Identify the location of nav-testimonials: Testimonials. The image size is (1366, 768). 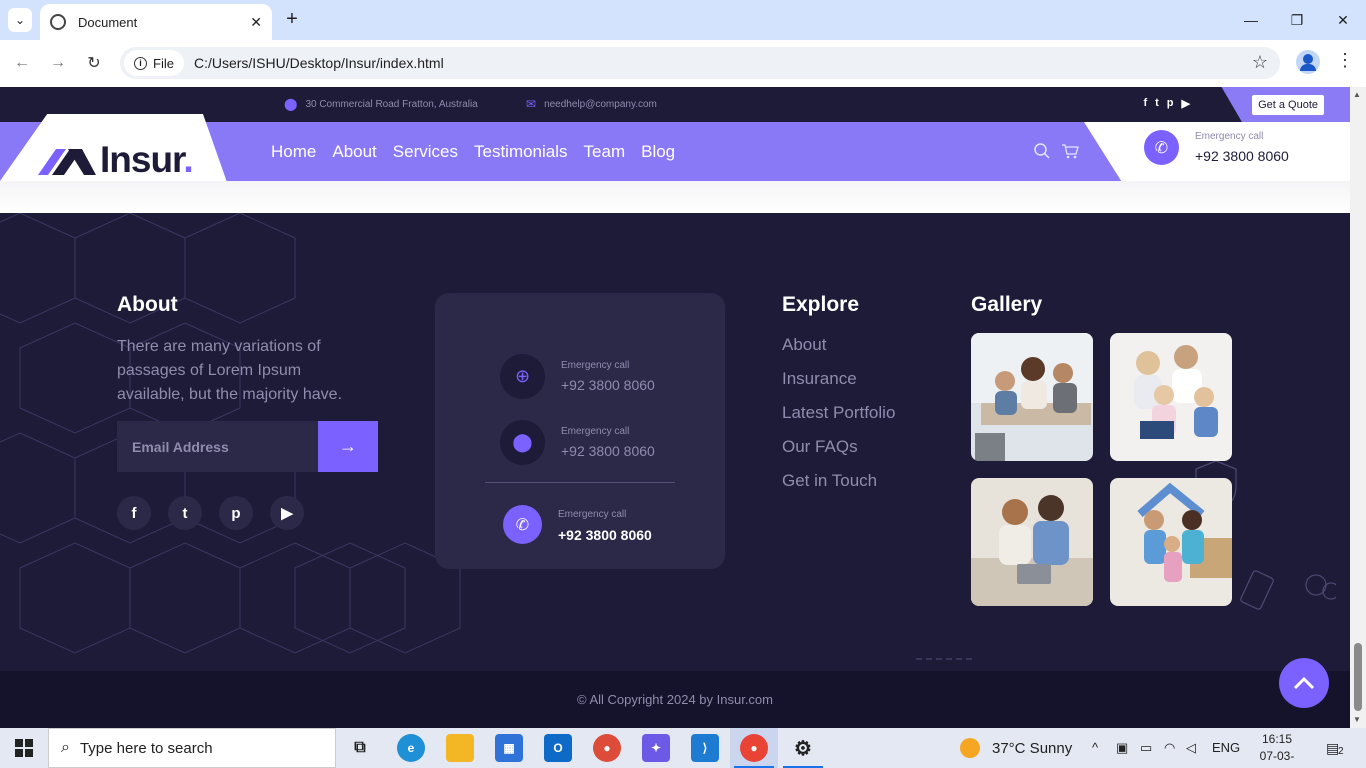
(521, 152).